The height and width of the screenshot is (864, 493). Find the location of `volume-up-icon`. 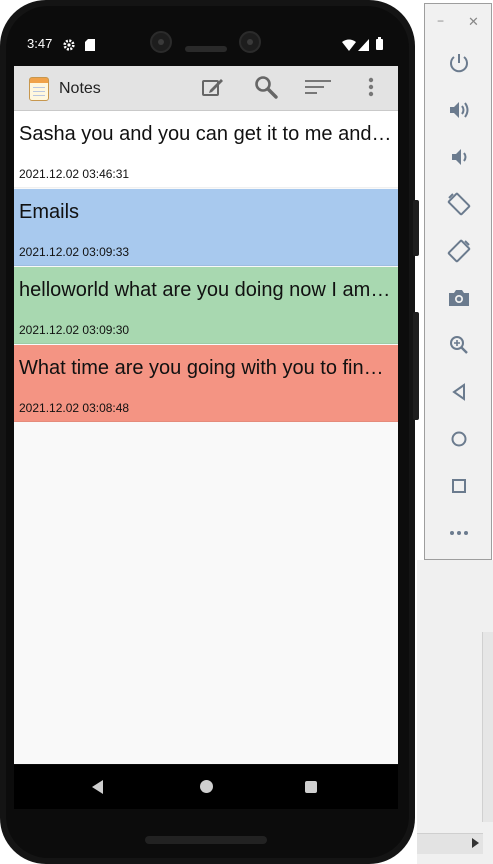

volume-up-icon is located at coordinates (459, 110).